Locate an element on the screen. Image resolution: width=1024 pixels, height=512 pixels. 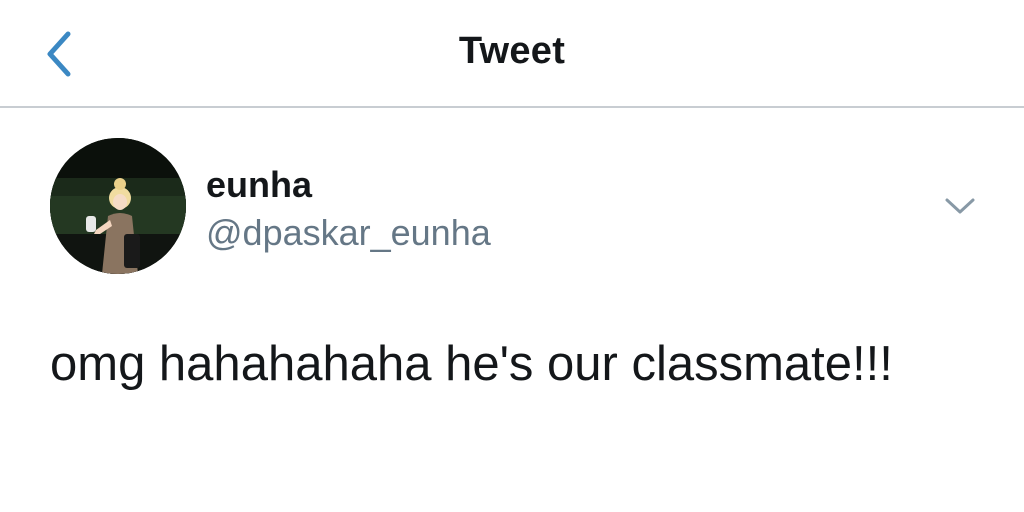
chevron-down-icon is located at coordinates (960, 206).